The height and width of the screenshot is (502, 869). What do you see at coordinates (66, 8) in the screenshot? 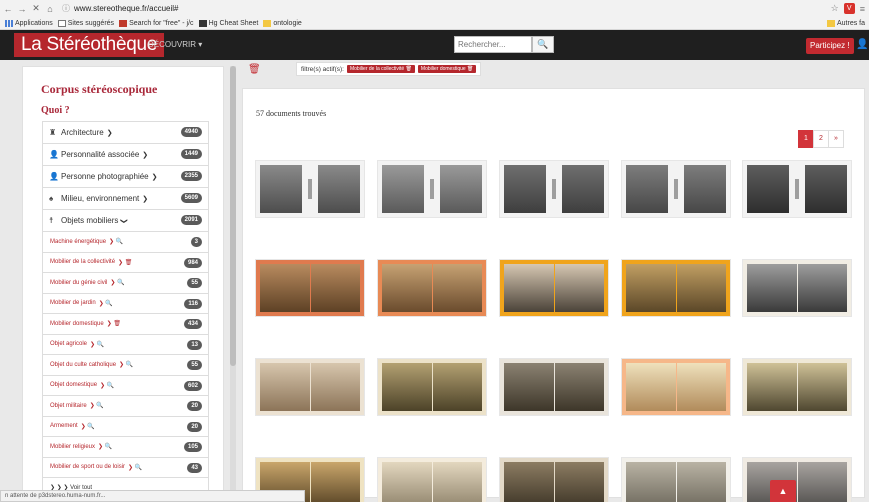
I see `info-icon: ⓘ` at bounding box center [66, 8].